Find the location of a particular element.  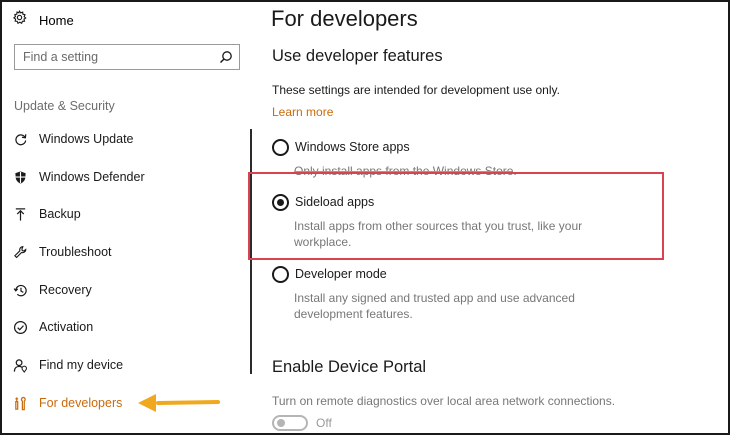

refresh-icon is located at coordinates (20, 139).